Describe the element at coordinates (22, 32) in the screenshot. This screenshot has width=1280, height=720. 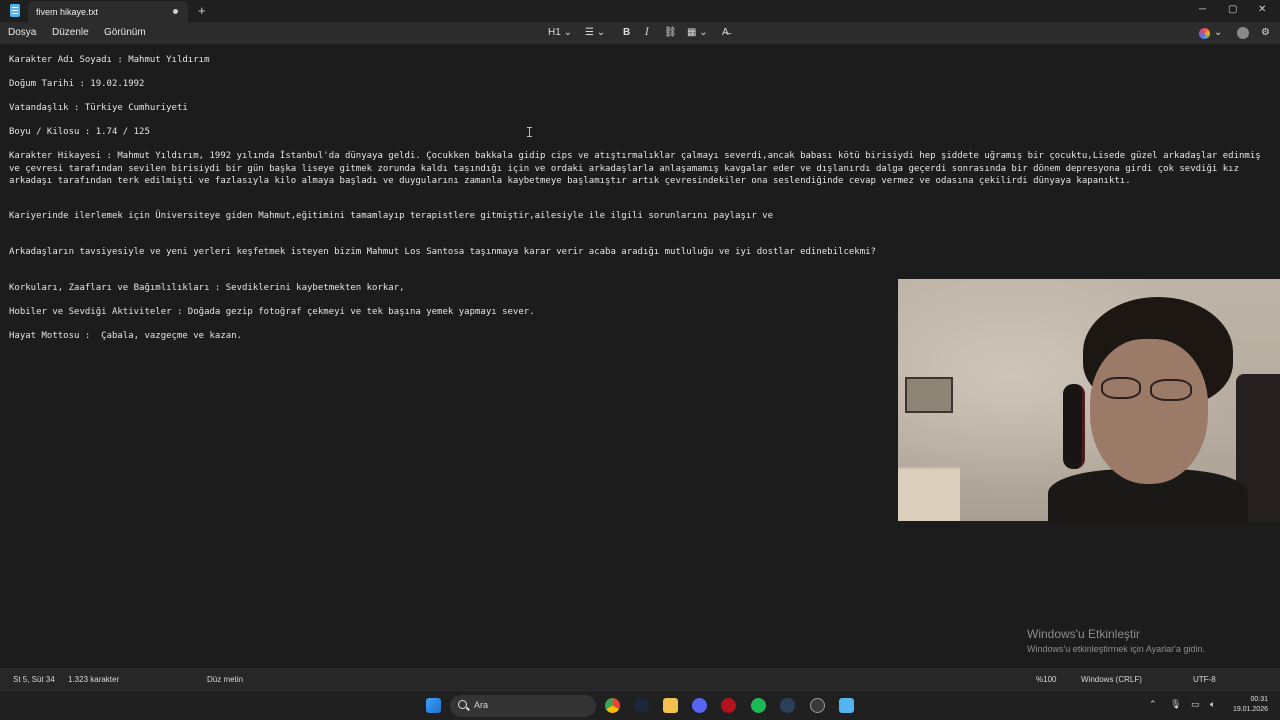
I see `menu-file: Dosya` at that location.